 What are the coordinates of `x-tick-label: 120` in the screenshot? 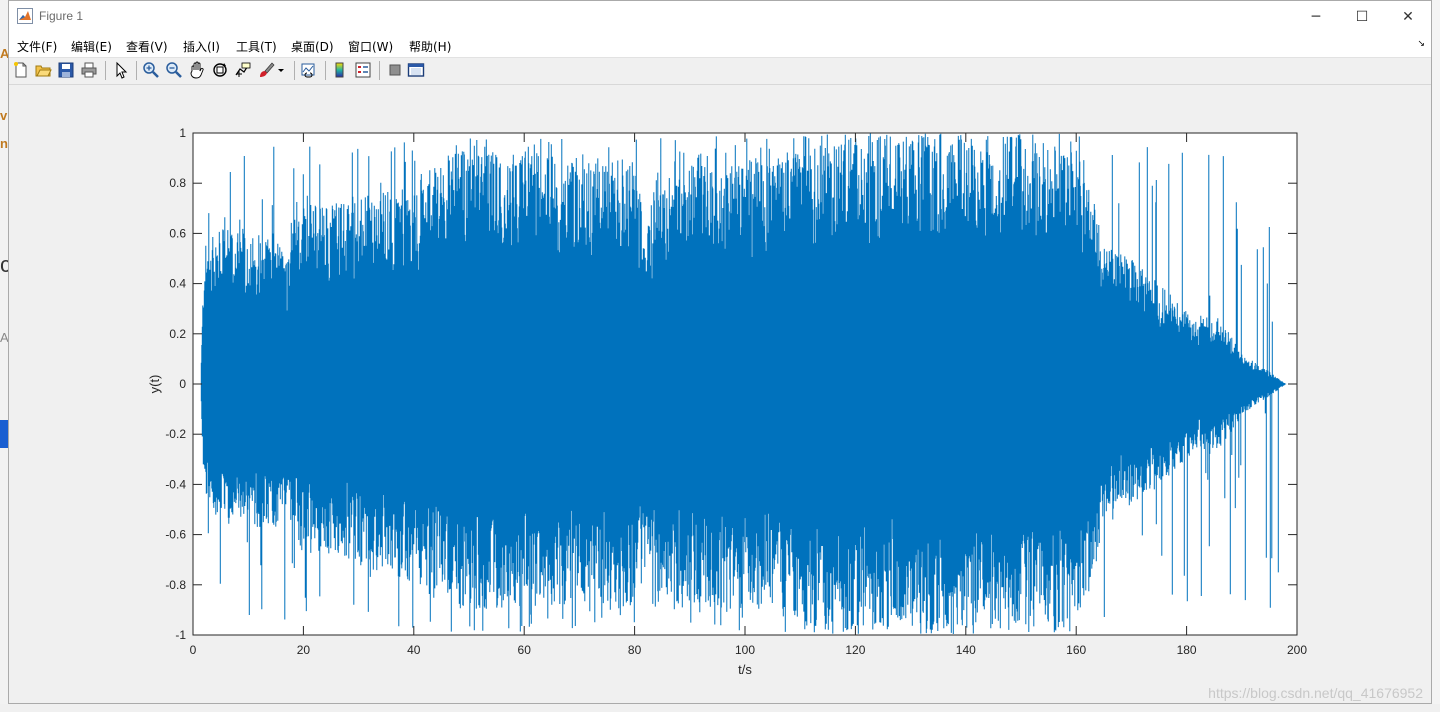 It's located at (855, 650).